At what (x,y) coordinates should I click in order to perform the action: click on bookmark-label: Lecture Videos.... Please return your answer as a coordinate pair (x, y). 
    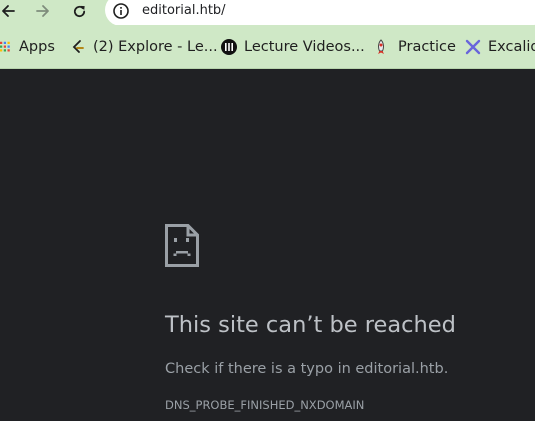
    Looking at the image, I should click on (304, 47).